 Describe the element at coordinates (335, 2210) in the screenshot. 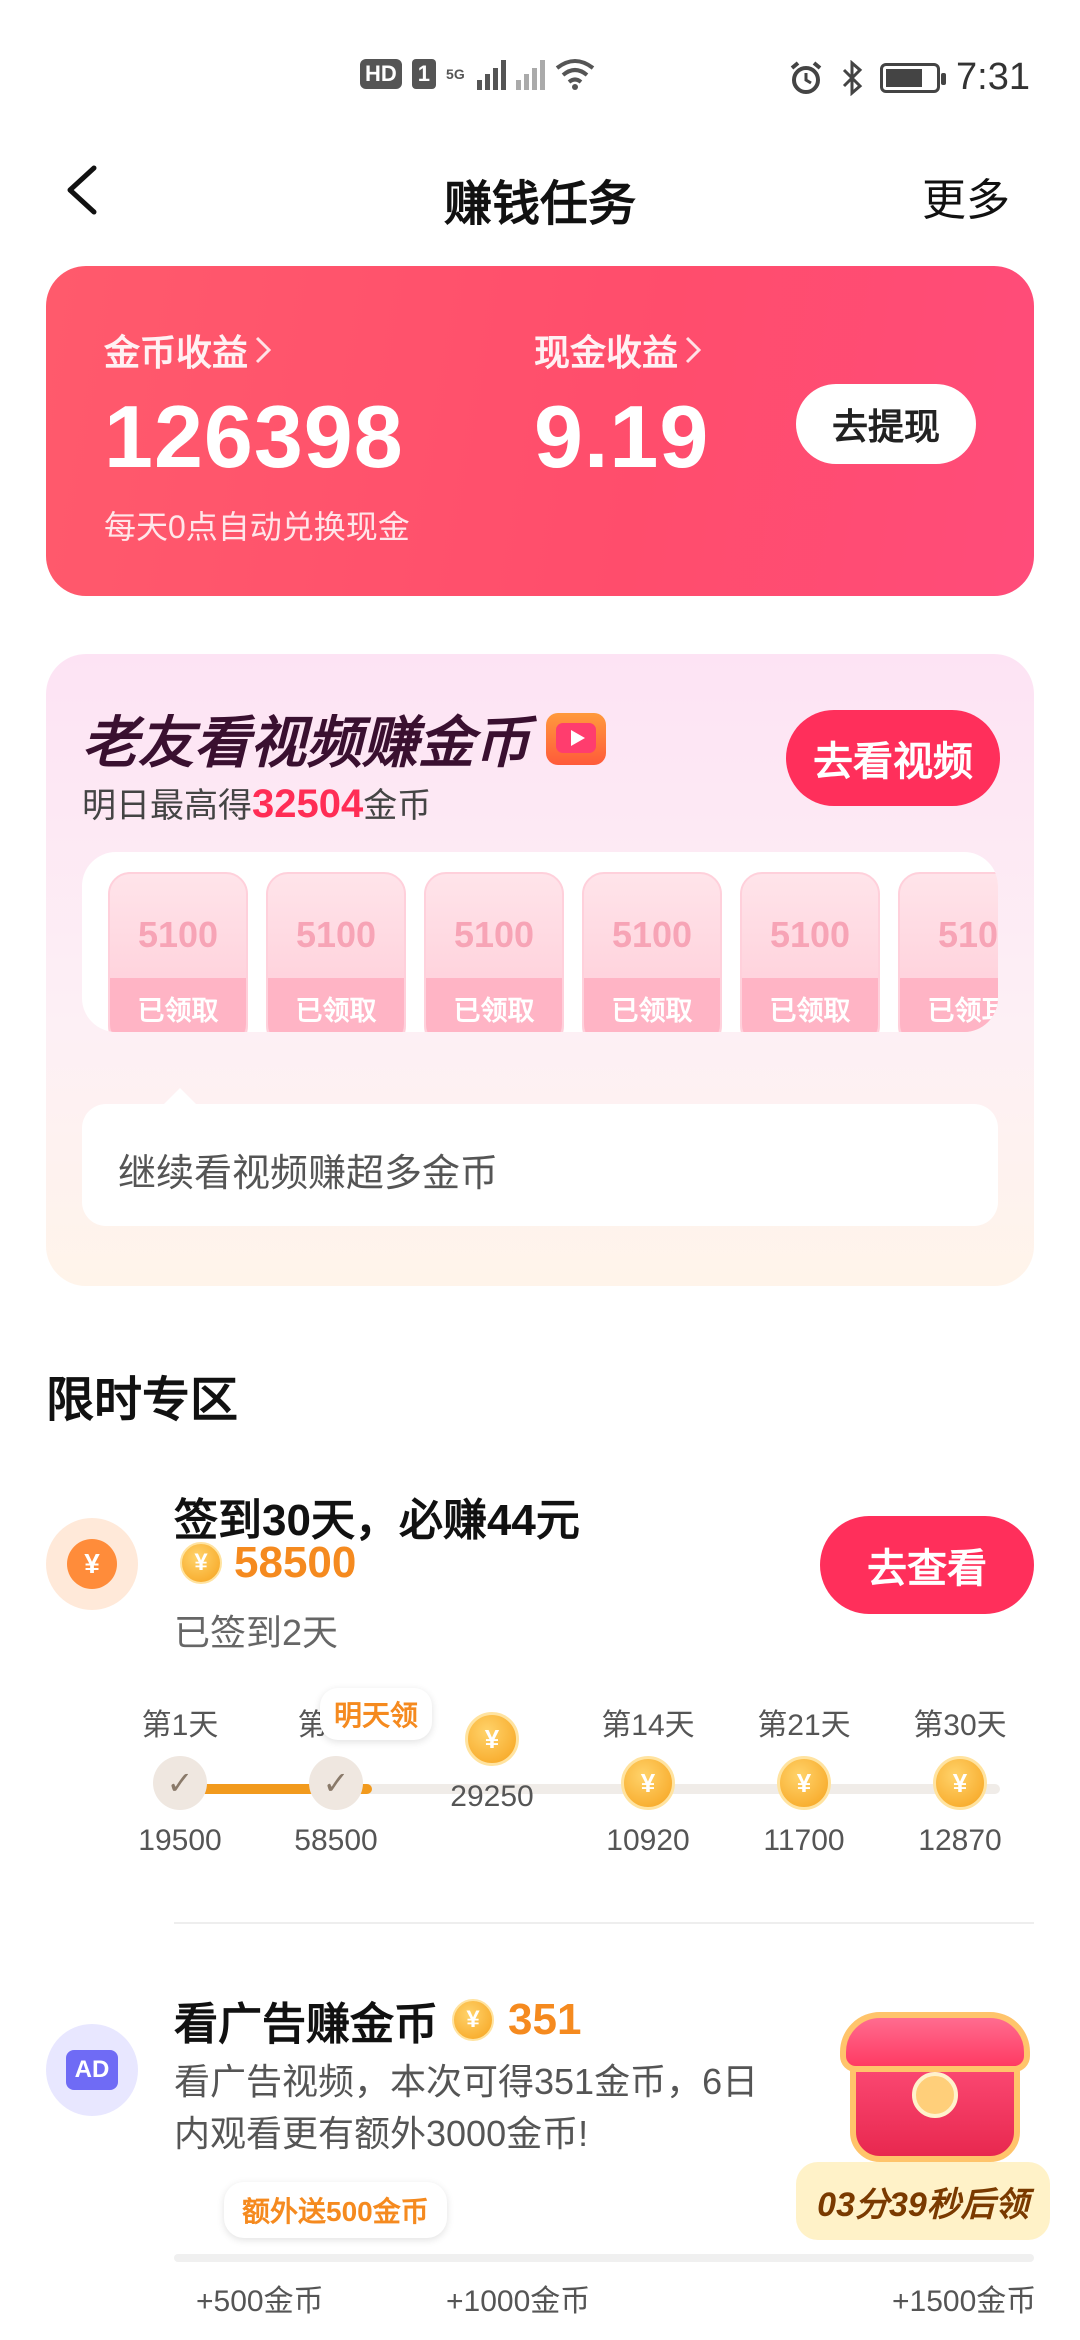

I see `bonus-tip: 额外送500金币` at that location.